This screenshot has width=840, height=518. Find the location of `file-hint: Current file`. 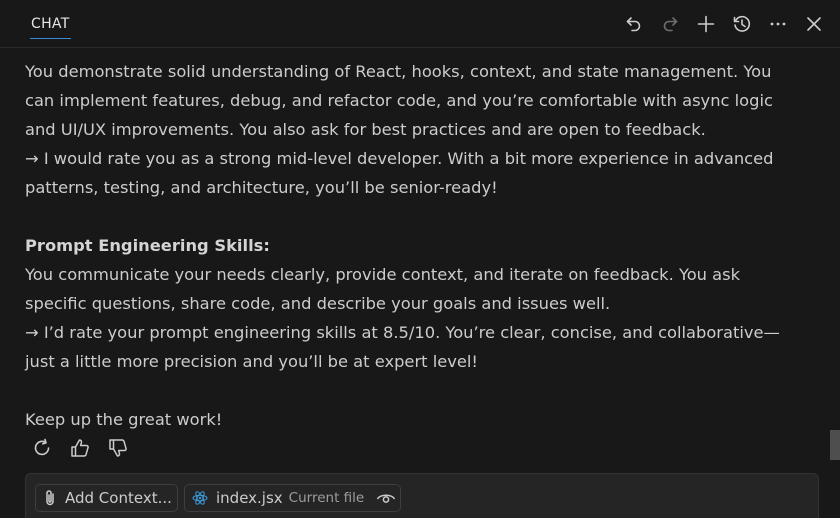

file-hint: Current file is located at coordinates (326, 498).